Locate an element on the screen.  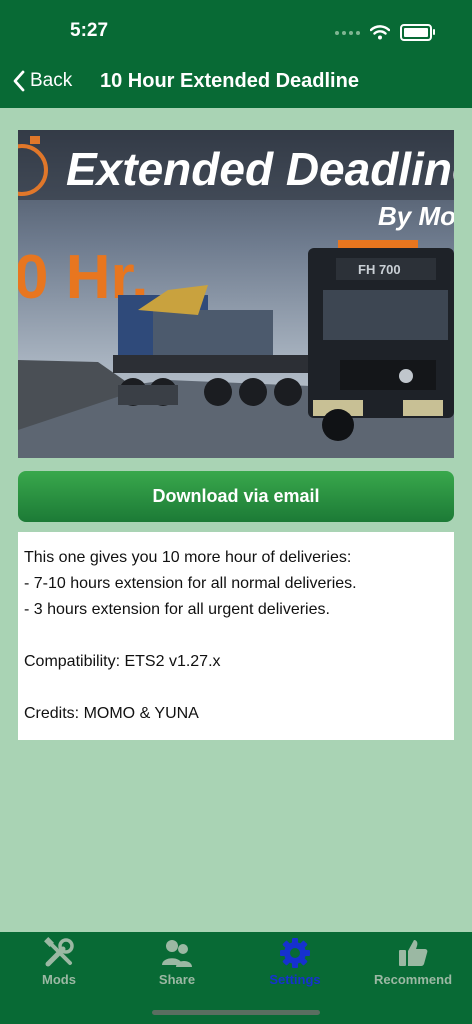
truck-cab: FH 700 is located at coordinates (381, 340).